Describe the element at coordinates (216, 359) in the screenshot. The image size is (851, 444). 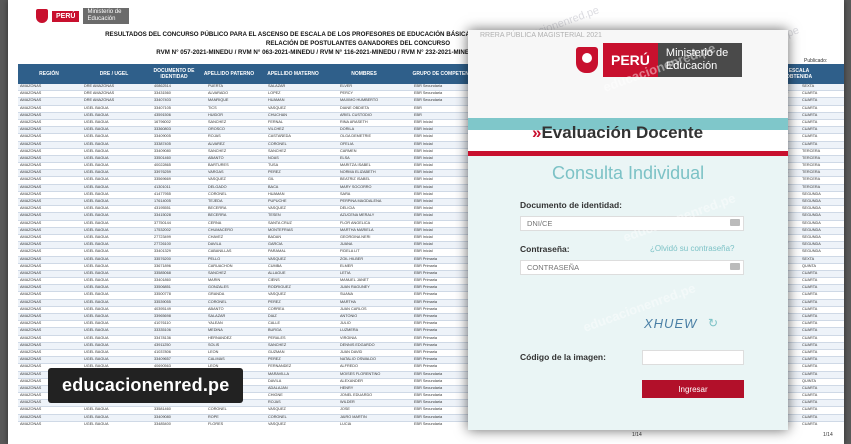
I see `table-cell: CALIMAS` at that location.